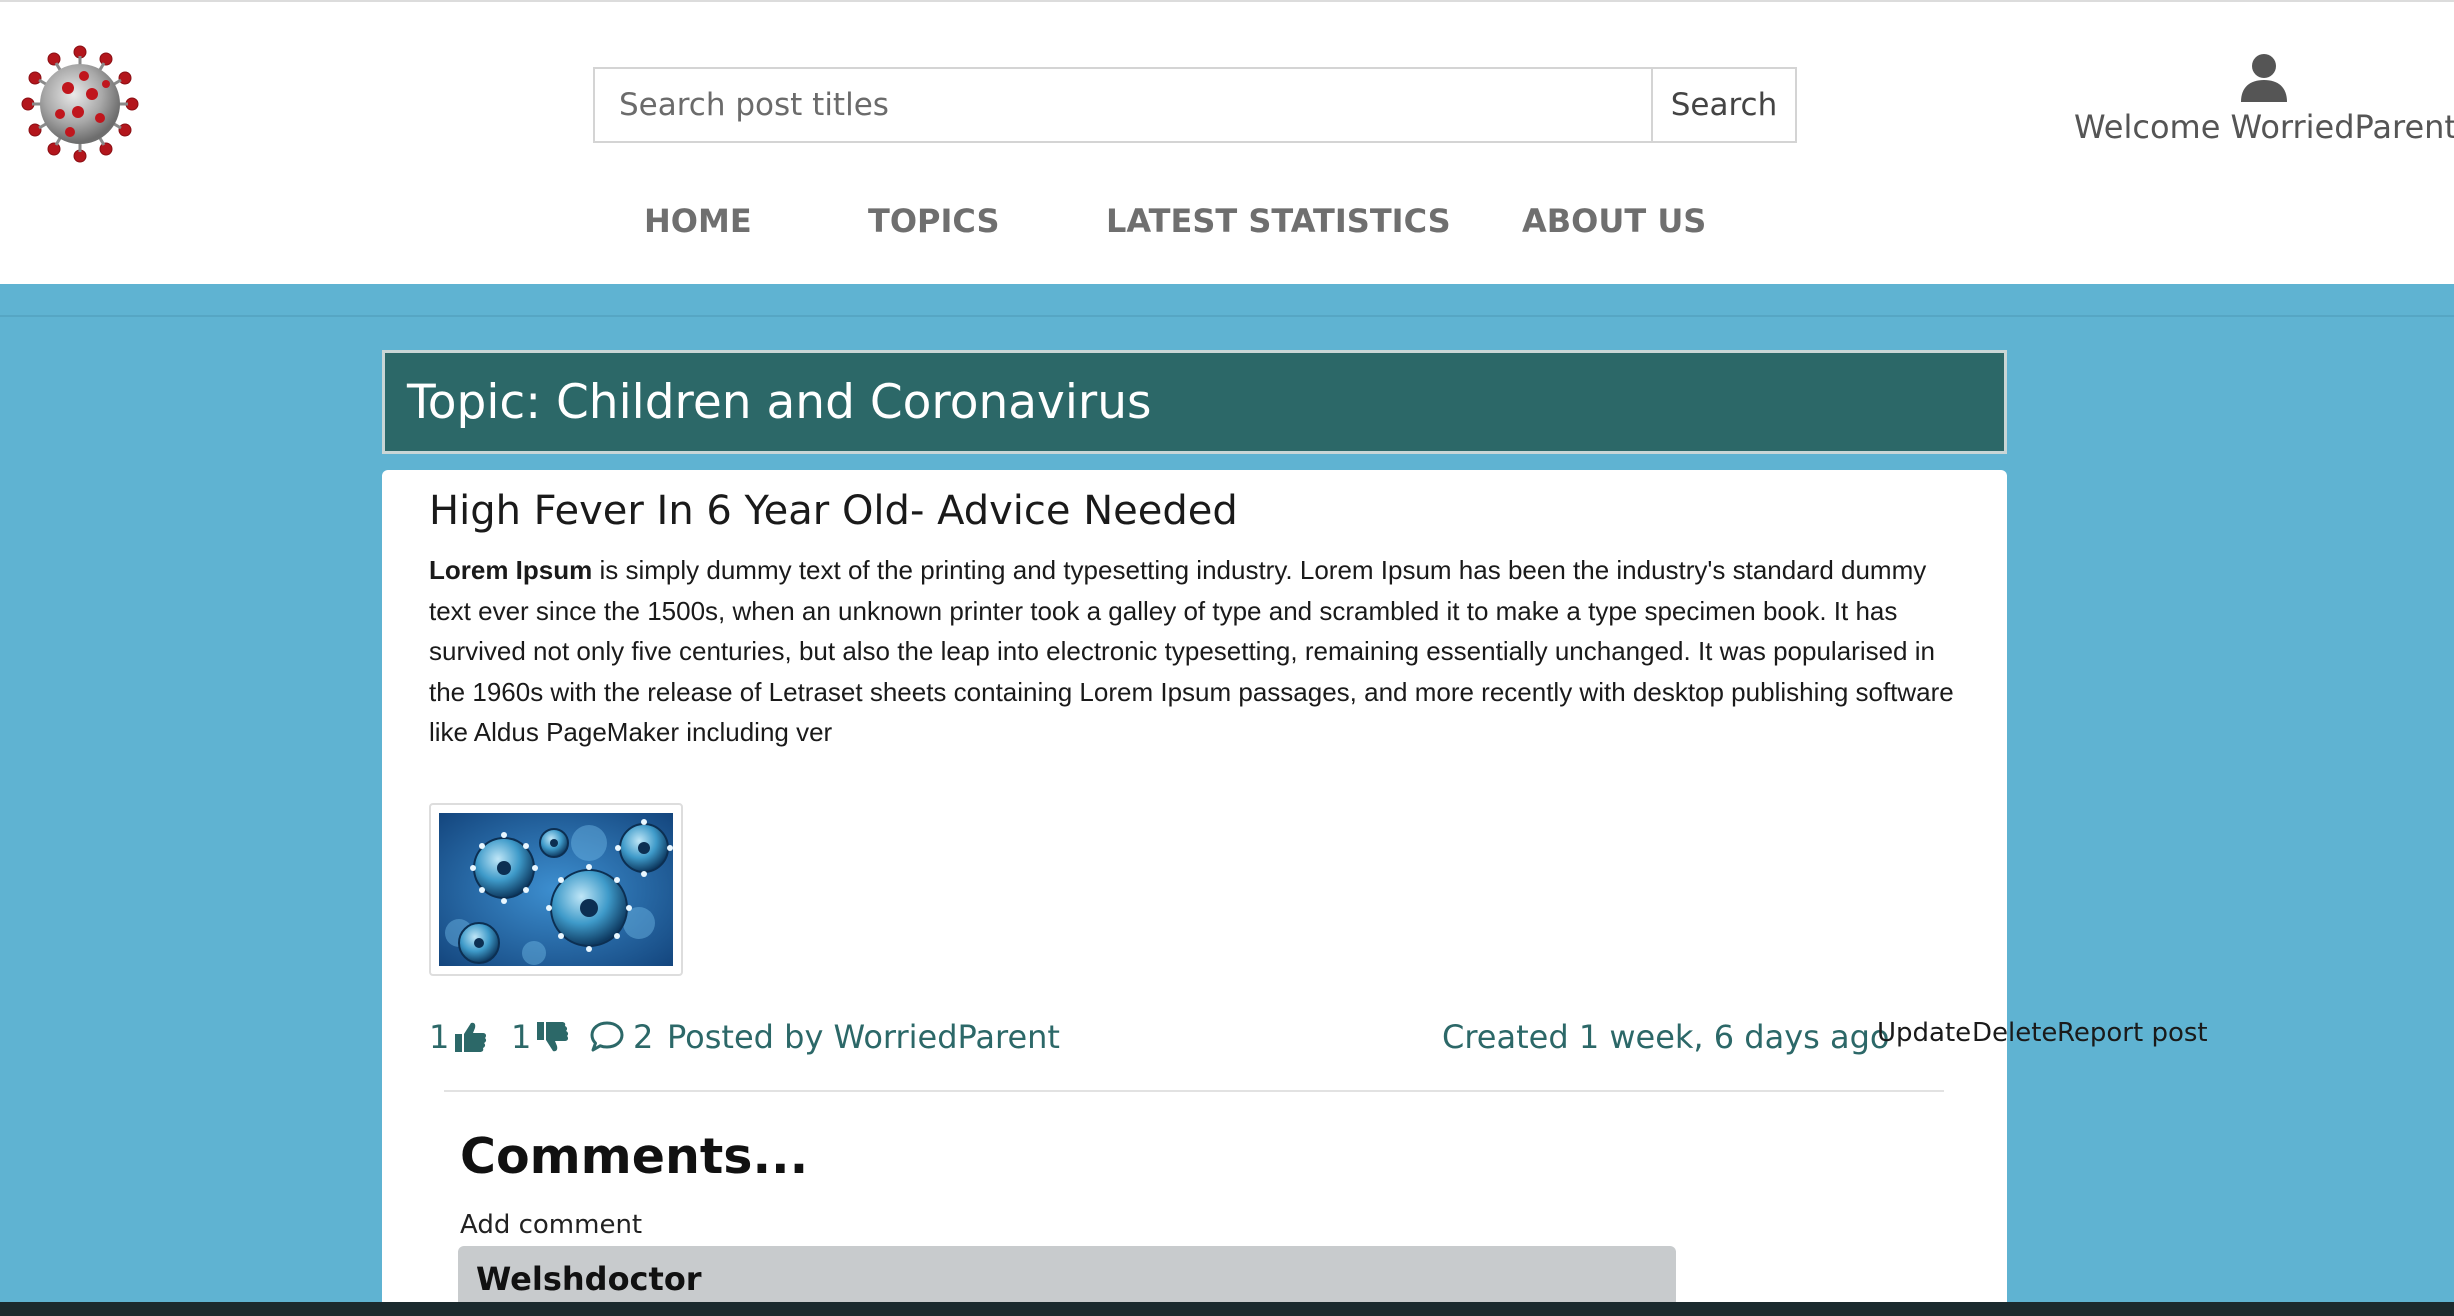 The width and height of the screenshot is (2454, 1316). Describe the element at coordinates (511, 570) in the screenshot. I see `post-body-lead: Lorem Ipsum` at that location.